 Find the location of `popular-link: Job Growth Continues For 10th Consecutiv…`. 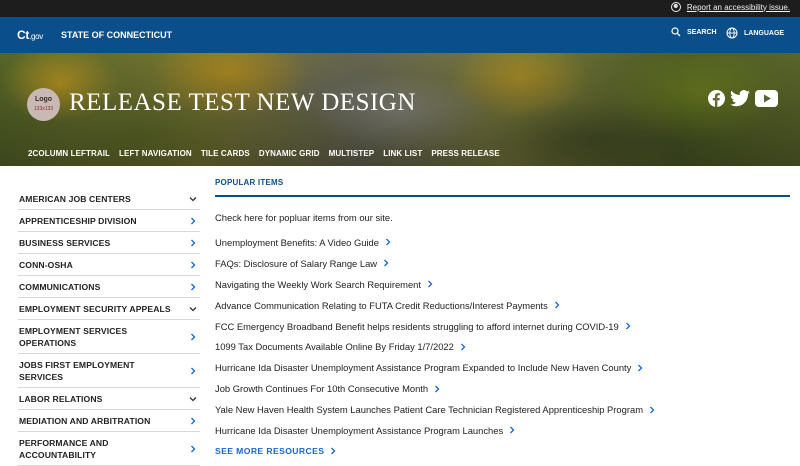

popular-link: Job Growth Continues For 10th Consecutiv… is located at coordinates (502, 388).